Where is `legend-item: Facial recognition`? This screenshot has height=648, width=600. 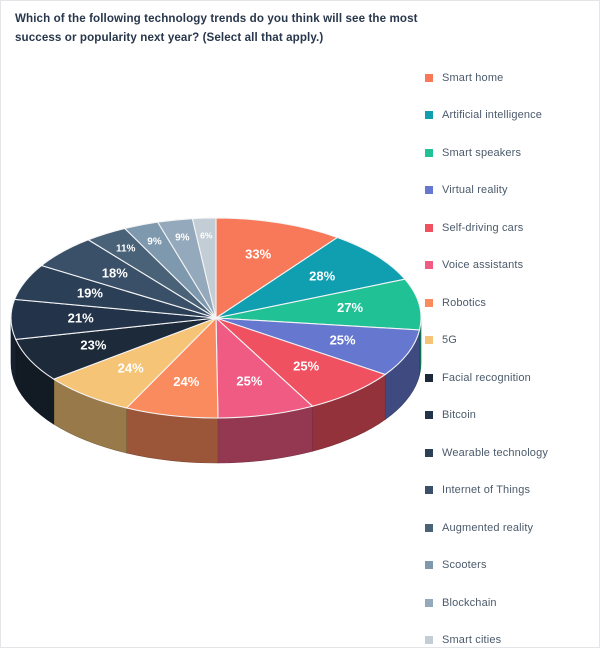 legend-item: Facial recognition is located at coordinates (511, 378).